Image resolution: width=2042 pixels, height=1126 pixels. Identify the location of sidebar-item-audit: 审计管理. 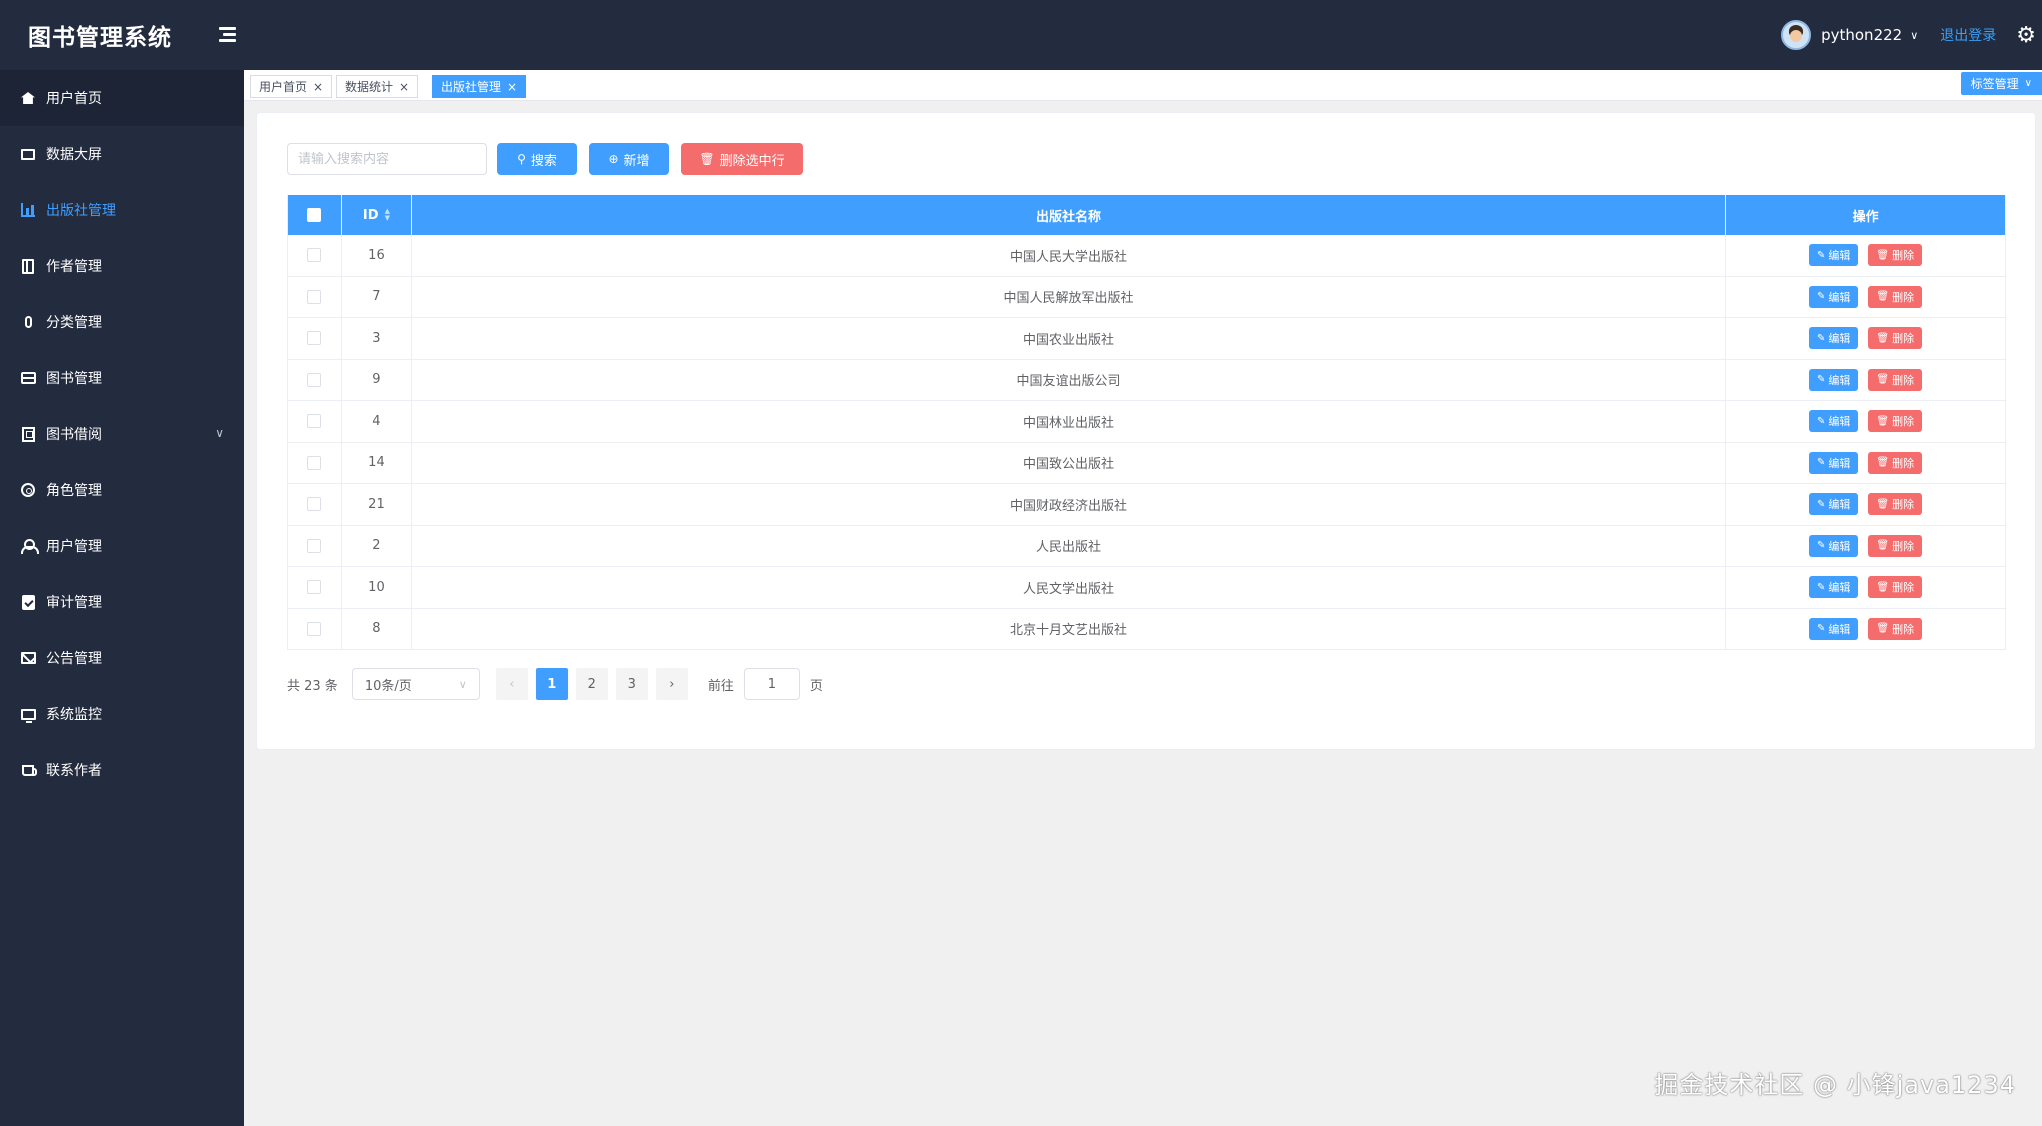
(122, 602).